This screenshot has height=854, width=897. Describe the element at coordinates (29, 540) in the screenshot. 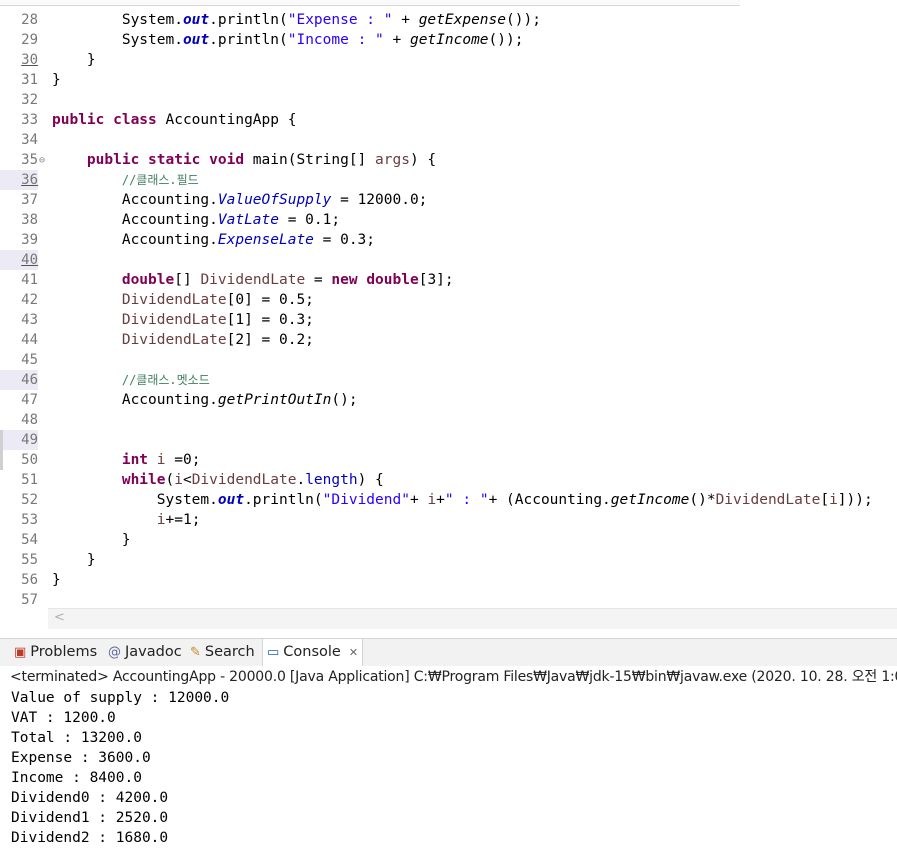

I see `line-number: 54` at that location.